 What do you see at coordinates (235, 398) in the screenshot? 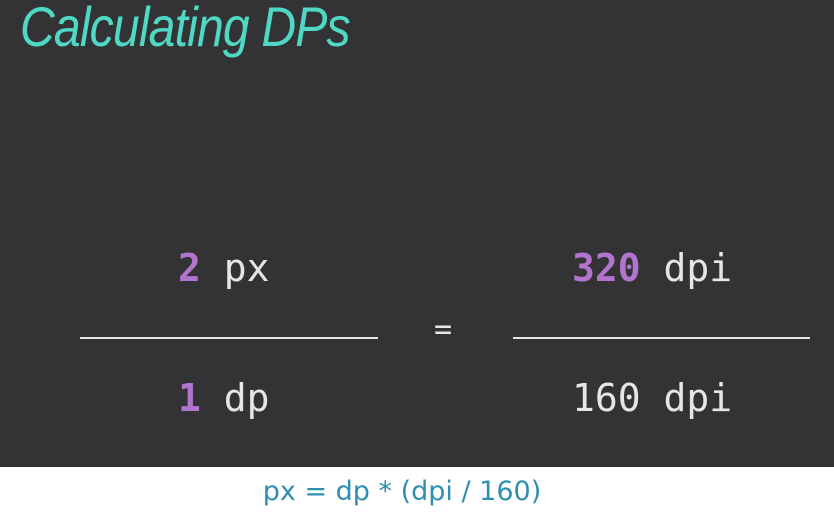
I see `left-denominator-unit: dp` at bounding box center [235, 398].